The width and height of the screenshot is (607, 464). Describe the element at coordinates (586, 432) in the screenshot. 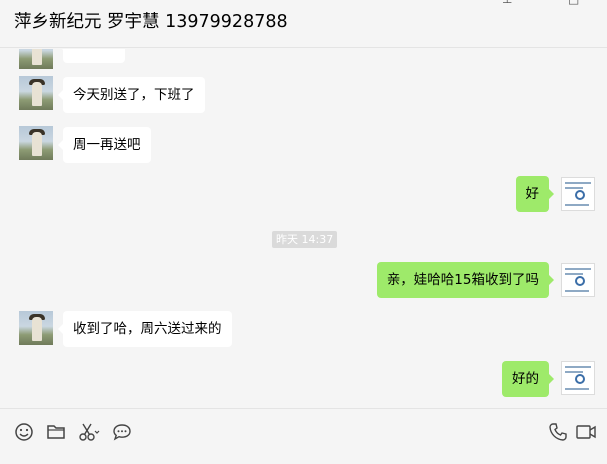

I see `video-icon` at that location.